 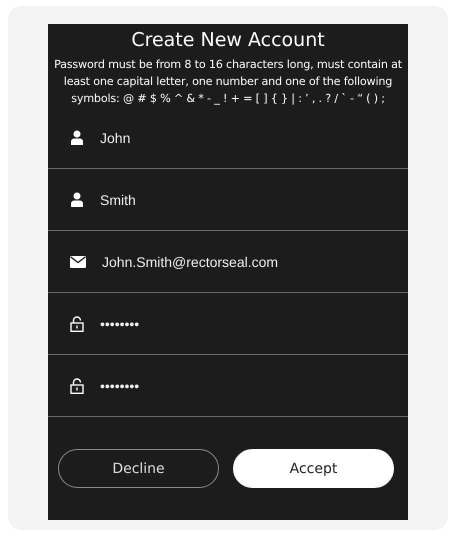 I want to click on form-title: Create New Account, so click(x=228, y=40).